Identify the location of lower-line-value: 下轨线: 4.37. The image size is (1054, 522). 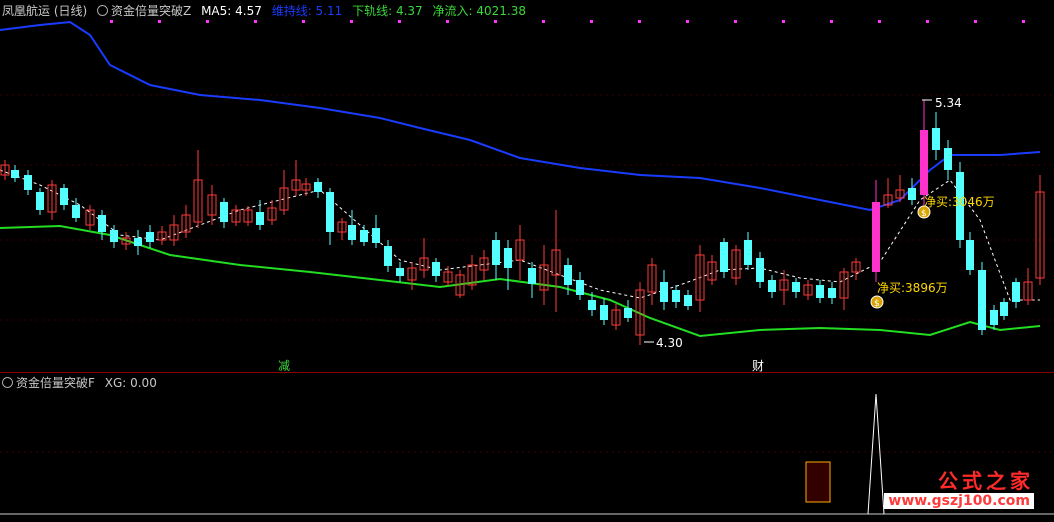
(387, 11).